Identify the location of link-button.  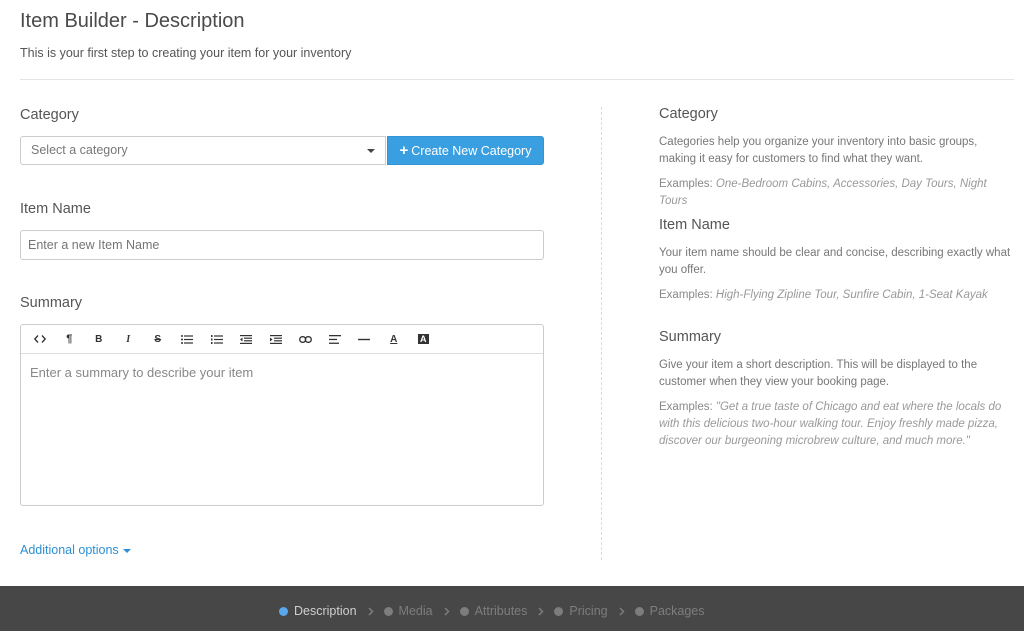
(306, 339).